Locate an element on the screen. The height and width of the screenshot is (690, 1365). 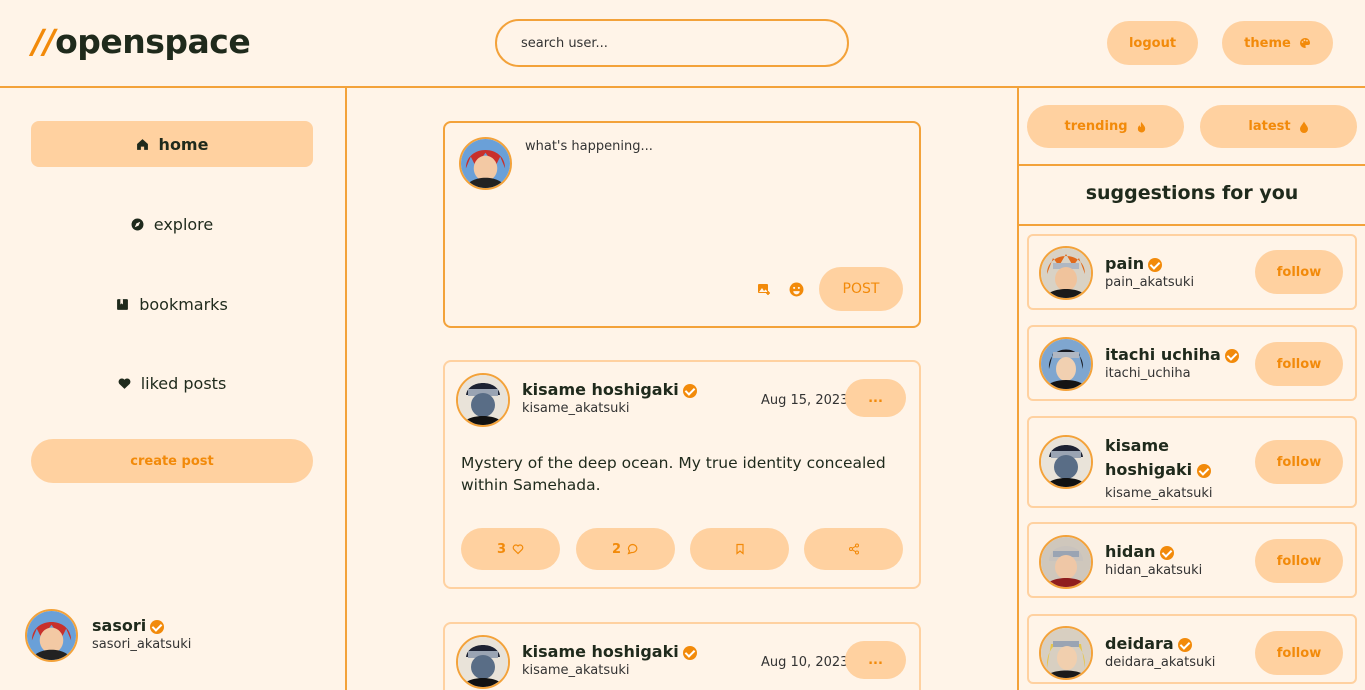
post-button: POST is located at coordinates (861, 289).